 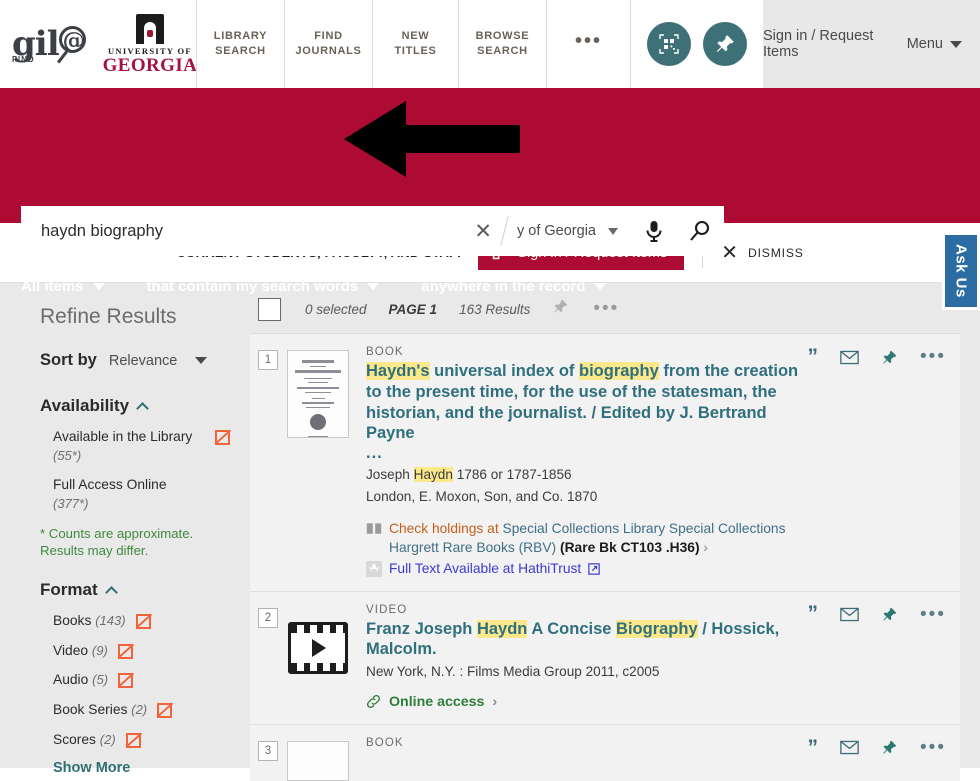 I want to click on result-online-access-link: Online access ›, so click(x=583, y=702).